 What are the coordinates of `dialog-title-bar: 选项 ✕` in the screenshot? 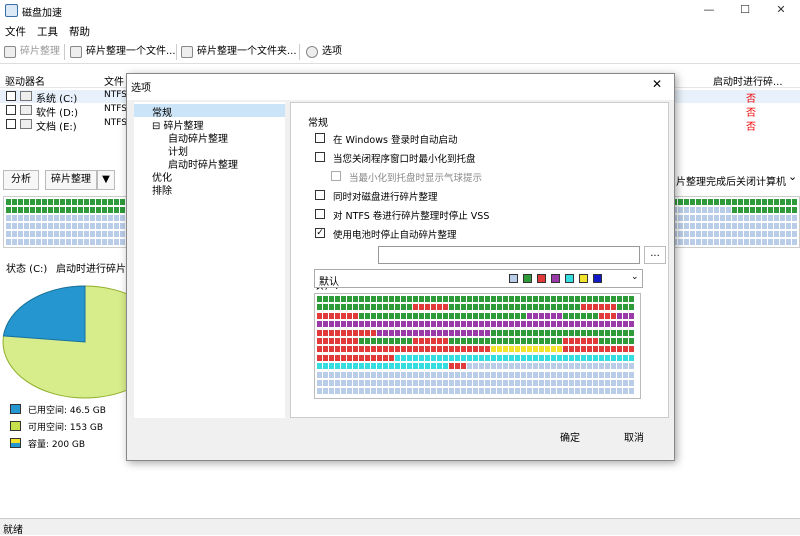 It's located at (400, 87).